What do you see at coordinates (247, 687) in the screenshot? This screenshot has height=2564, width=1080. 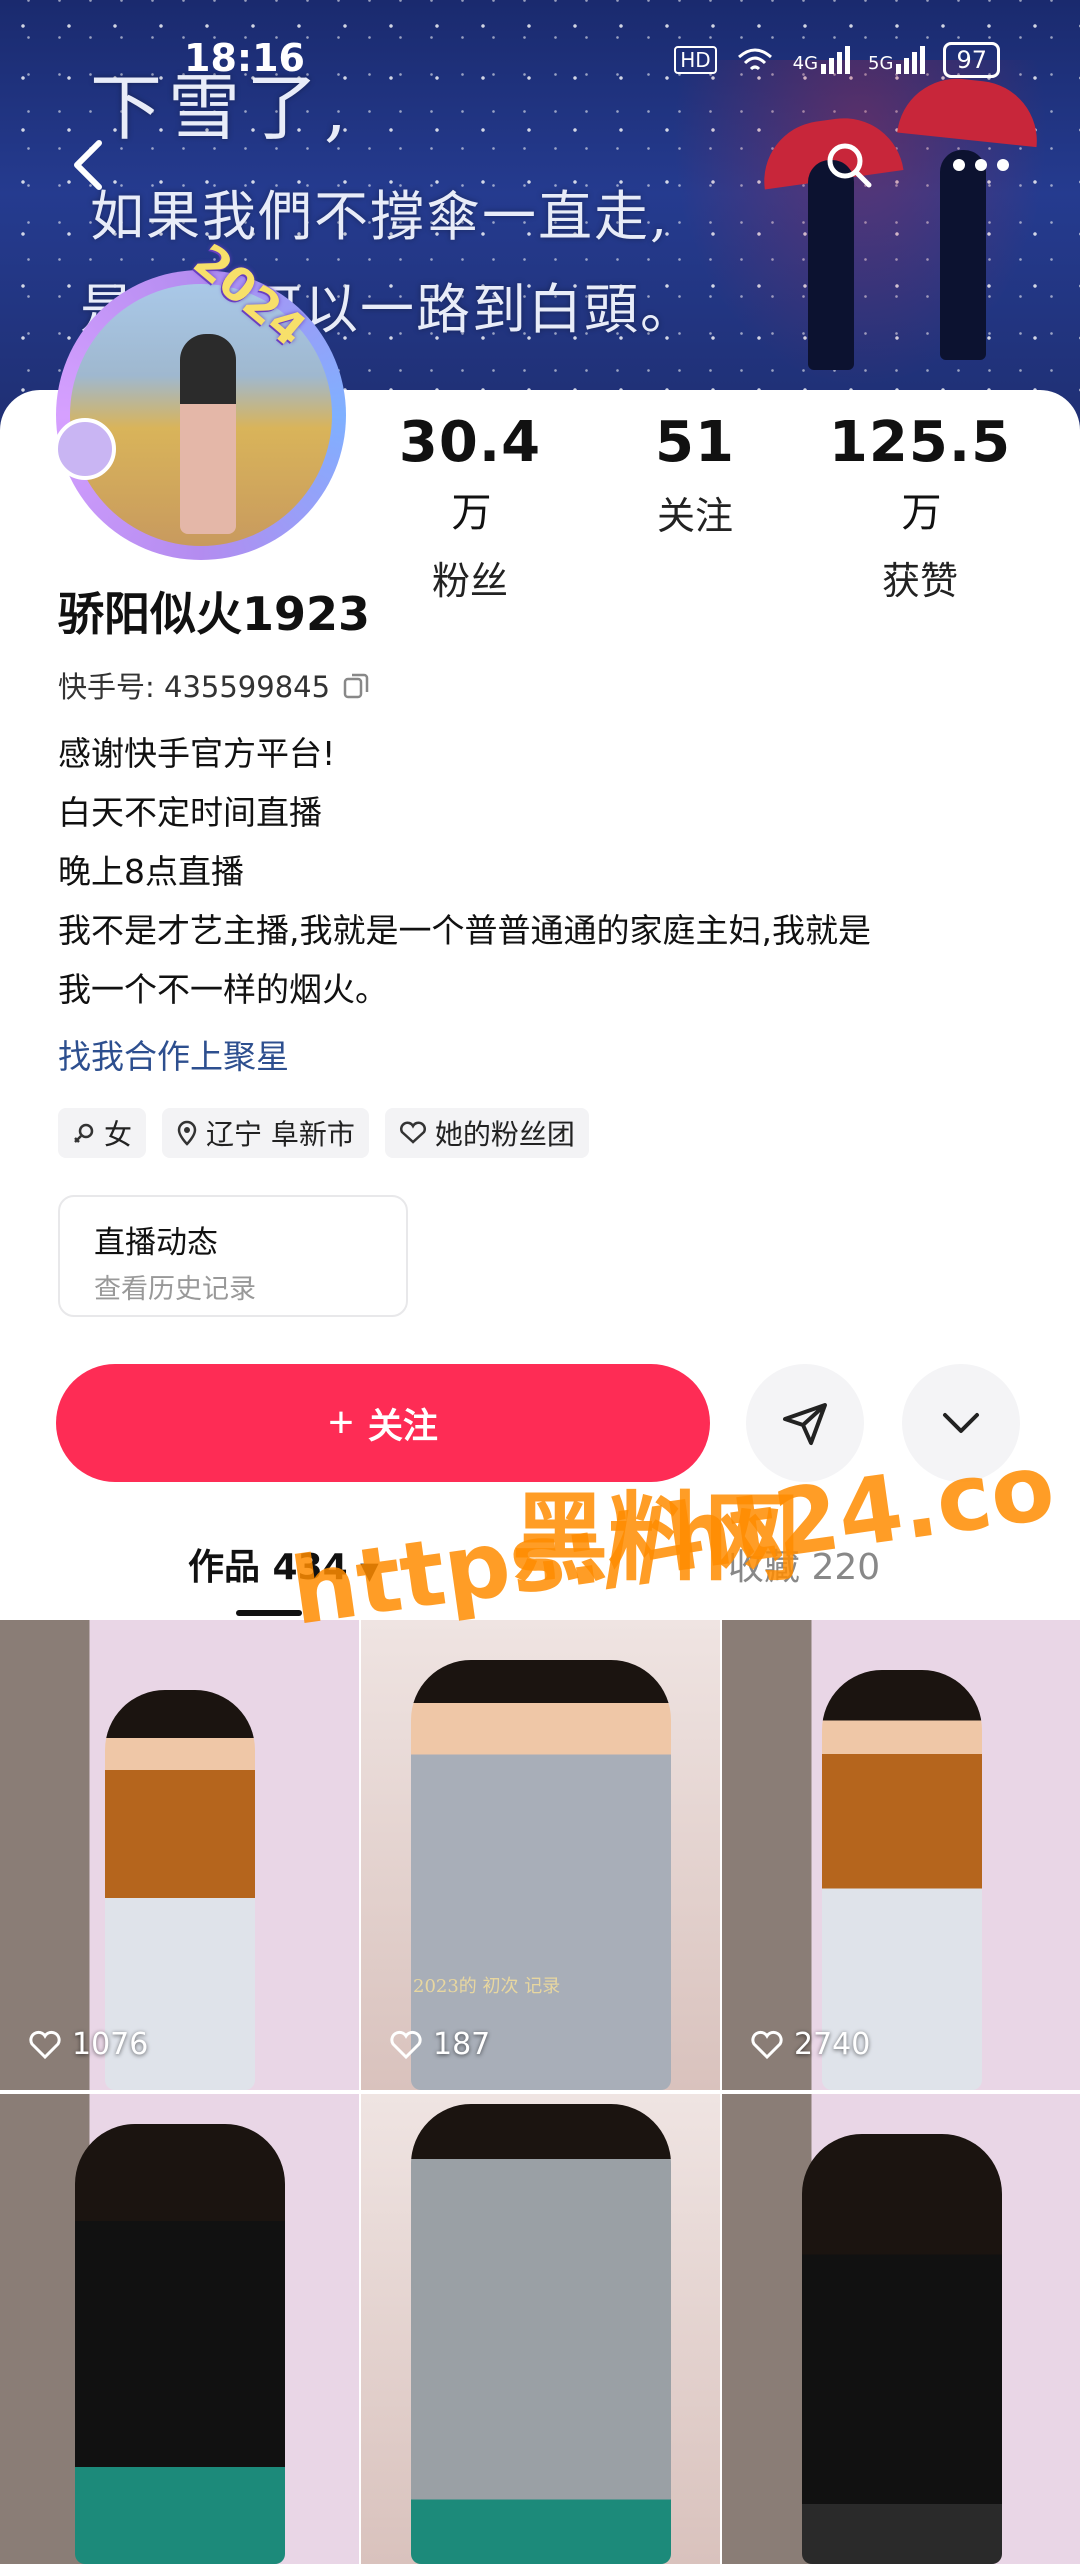 I see `kuaishou-id: 435599845` at bounding box center [247, 687].